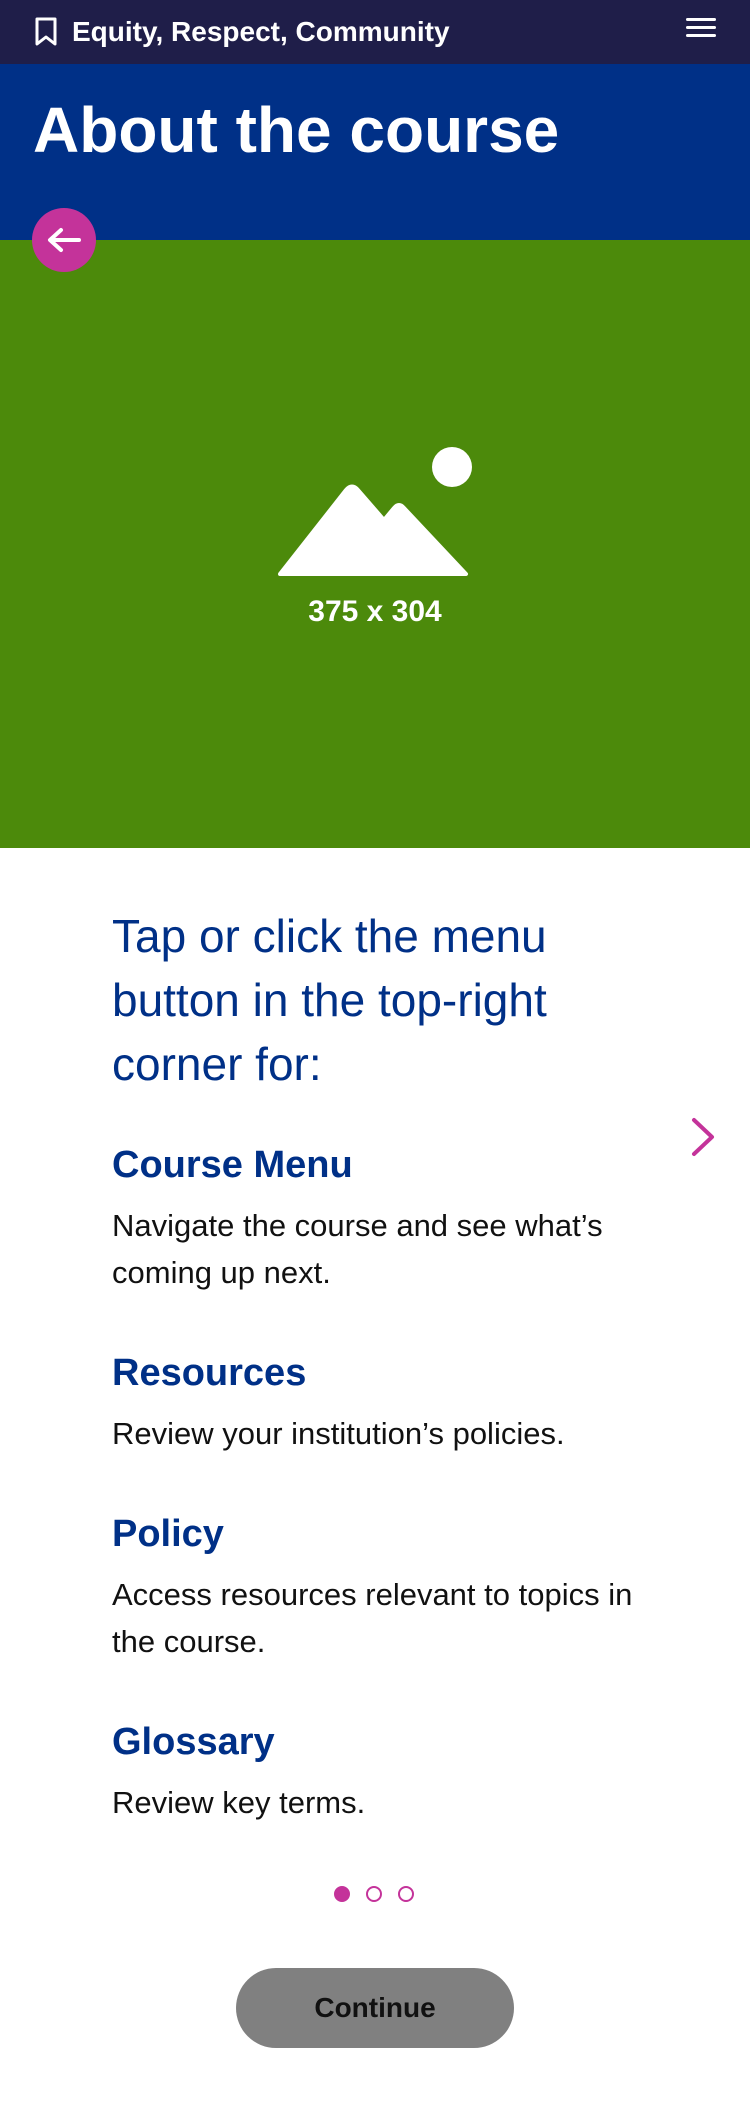  I want to click on course-name: Equity, Respect, Community, so click(261, 31).